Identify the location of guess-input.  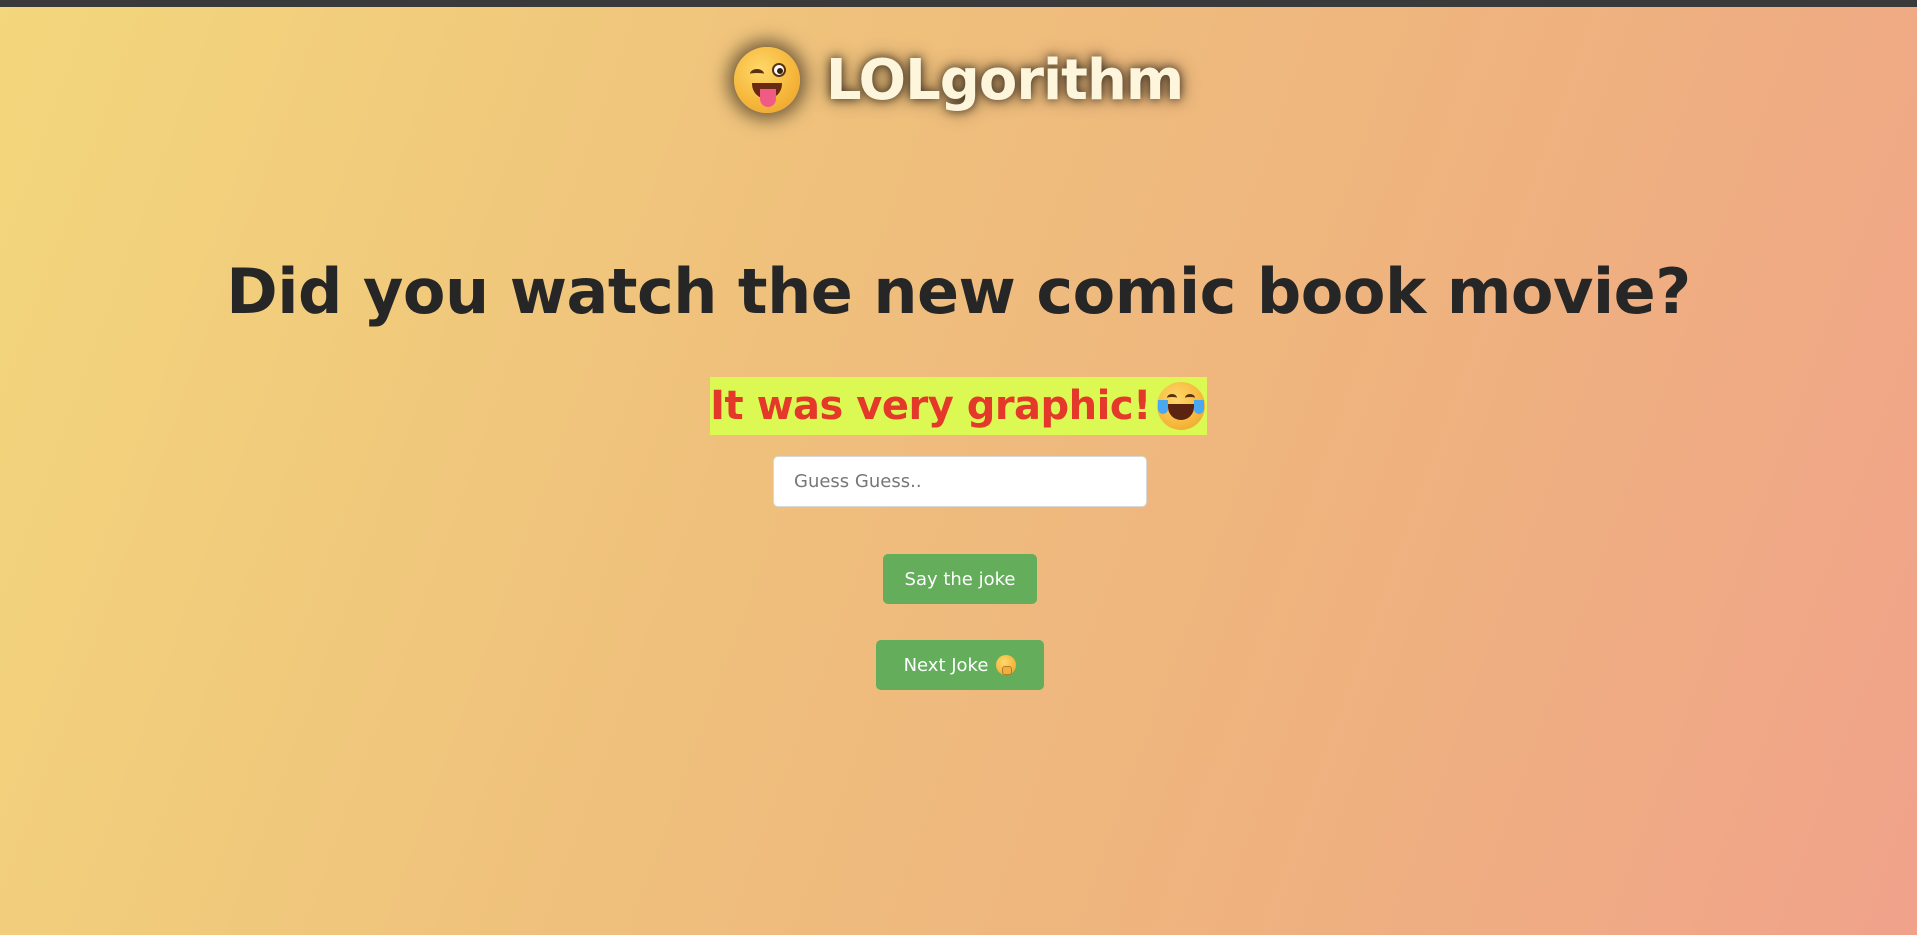
(960, 481).